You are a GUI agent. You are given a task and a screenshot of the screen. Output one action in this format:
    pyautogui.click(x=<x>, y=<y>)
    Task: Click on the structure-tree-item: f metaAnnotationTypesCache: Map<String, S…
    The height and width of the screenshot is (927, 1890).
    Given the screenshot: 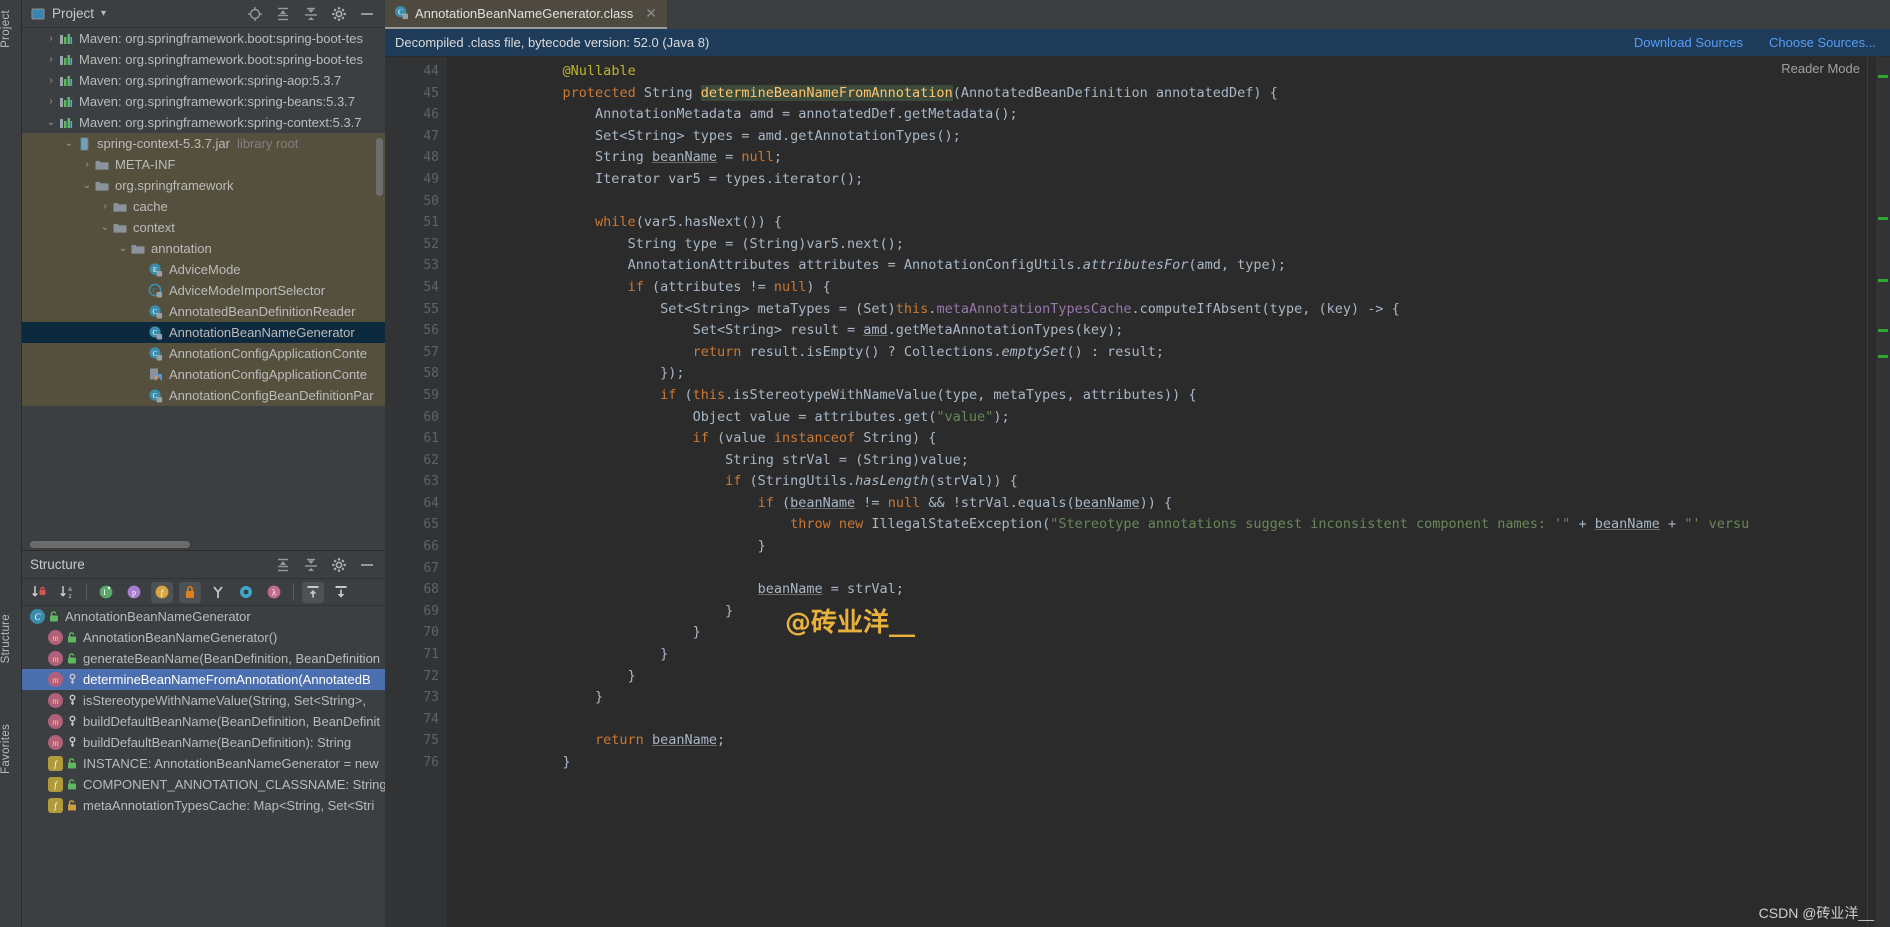 What is the action you would take?
    pyautogui.click(x=203, y=805)
    